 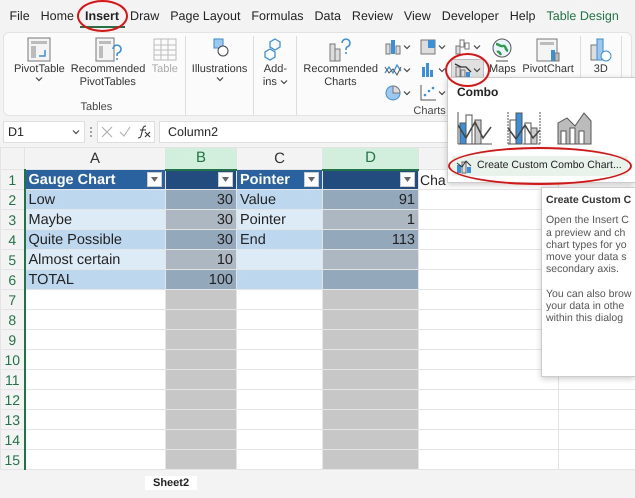 What do you see at coordinates (95, 240) in the screenshot?
I see `table-cell: Quite Possible` at bounding box center [95, 240].